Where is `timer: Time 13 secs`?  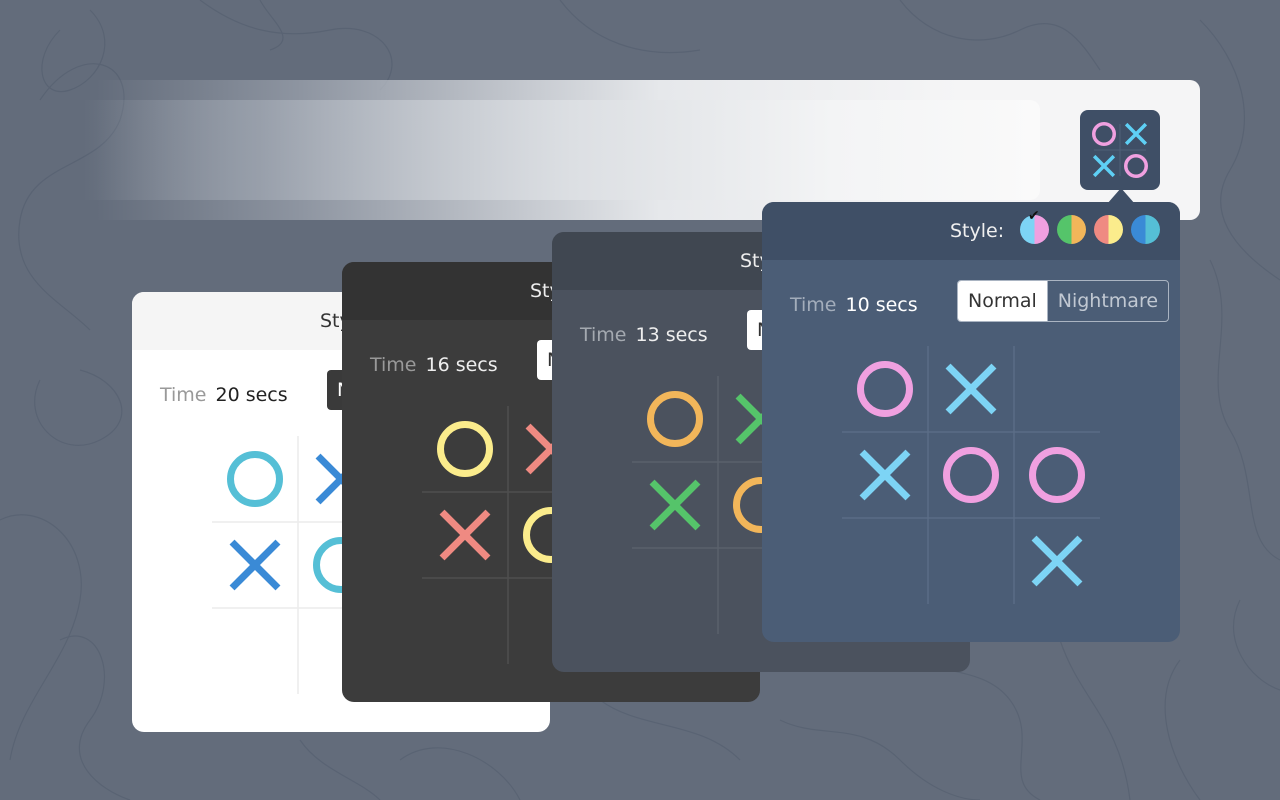 timer: Time 13 secs is located at coordinates (644, 335).